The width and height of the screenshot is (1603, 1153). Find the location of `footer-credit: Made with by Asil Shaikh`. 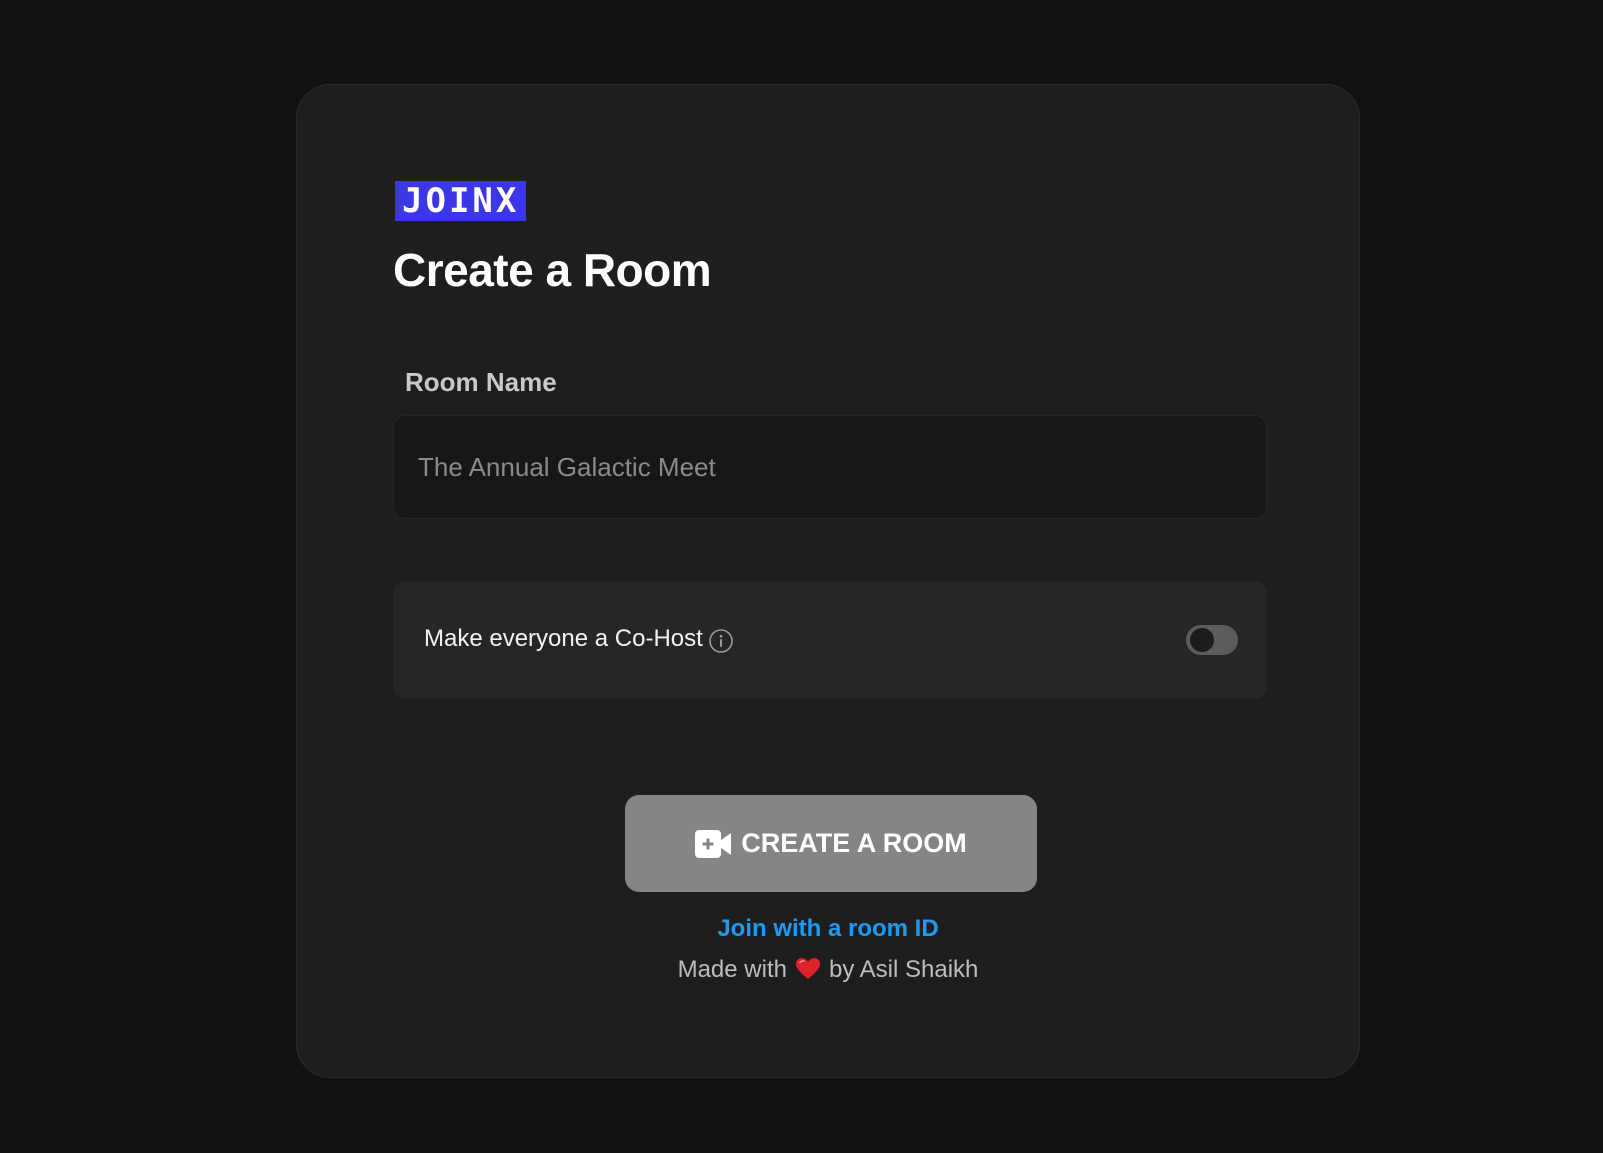

footer-credit: Made with by Asil Shaikh is located at coordinates (828, 970).